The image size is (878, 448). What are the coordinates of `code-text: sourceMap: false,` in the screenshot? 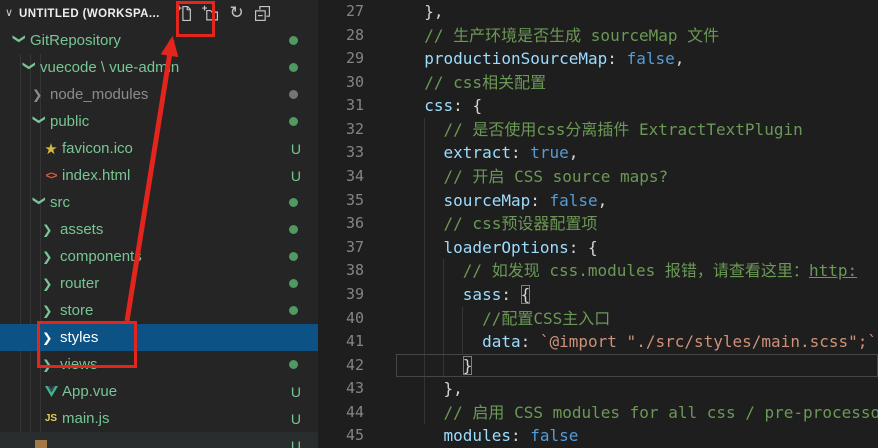 It's located at (621, 201).